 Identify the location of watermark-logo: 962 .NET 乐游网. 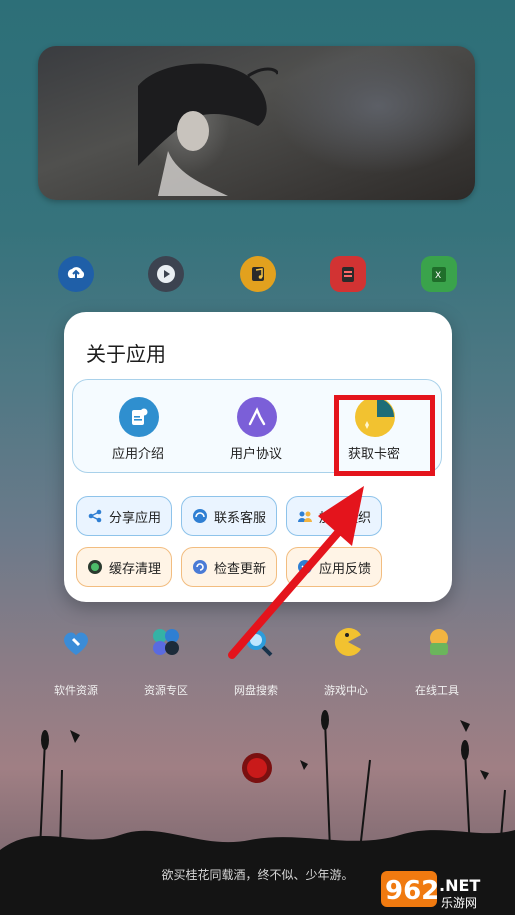
(445, 889).